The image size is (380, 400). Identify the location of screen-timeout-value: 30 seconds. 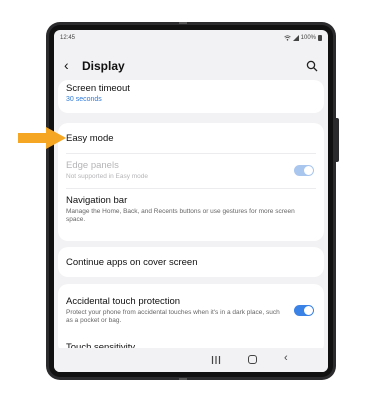
(84, 99).